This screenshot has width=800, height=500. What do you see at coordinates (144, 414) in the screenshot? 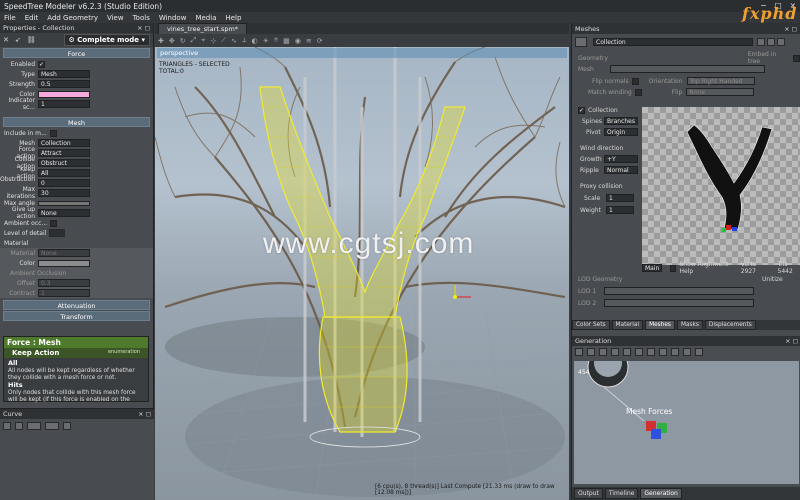
I see `curve-close-icon: × ◻` at bounding box center [144, 414].